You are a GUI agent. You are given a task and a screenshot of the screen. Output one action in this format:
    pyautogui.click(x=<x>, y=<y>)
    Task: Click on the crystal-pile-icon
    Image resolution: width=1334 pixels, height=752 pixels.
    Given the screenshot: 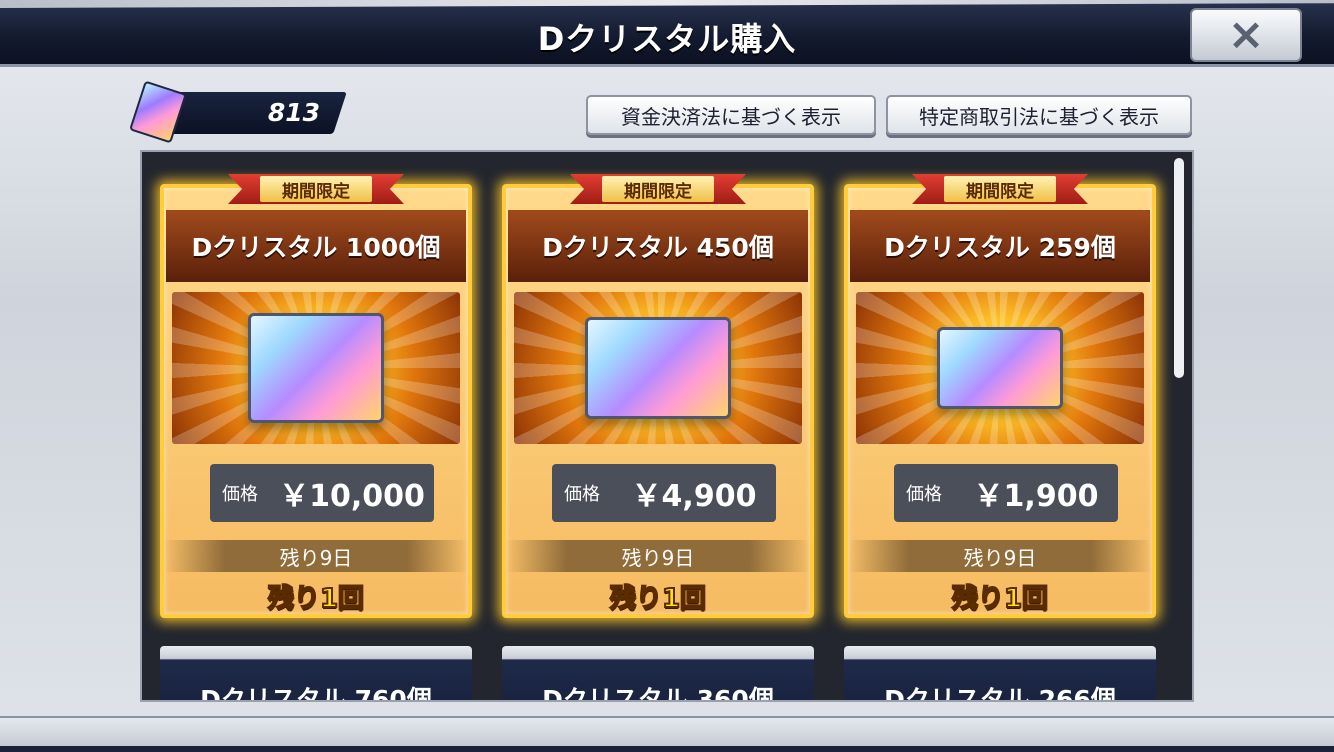 What is the action you would take?
    pyautogui.click(x=1000, y=368)
    